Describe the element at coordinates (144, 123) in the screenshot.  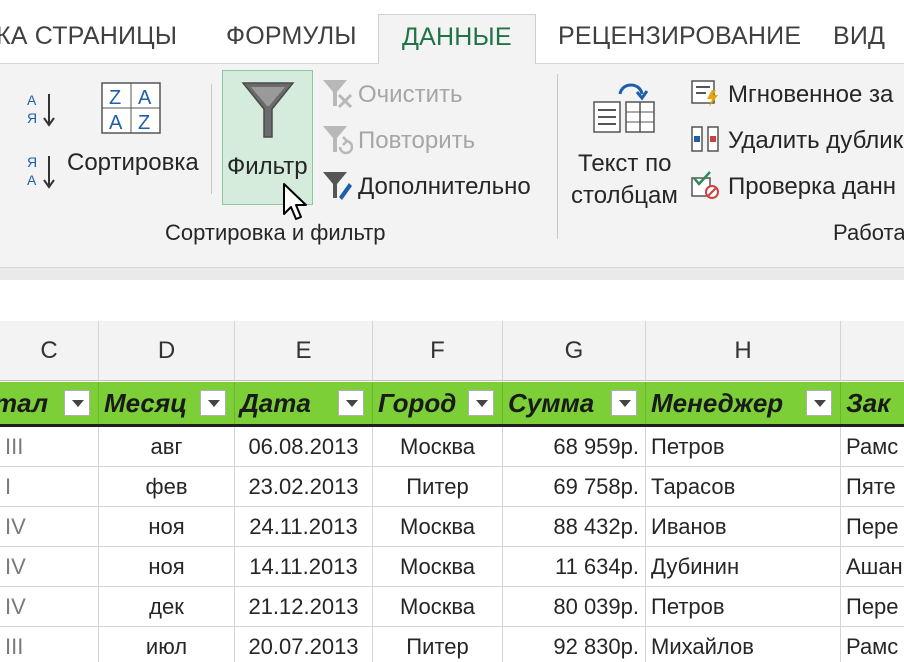
I see `sort-dialog-letter-4: Z` at that location.